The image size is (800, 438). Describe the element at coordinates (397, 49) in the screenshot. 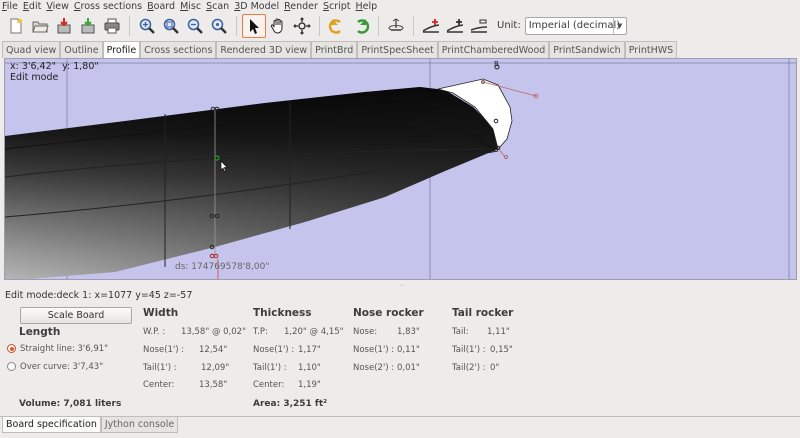

I see `tab-printspecsheet: PrintSpecSheet` at that location.